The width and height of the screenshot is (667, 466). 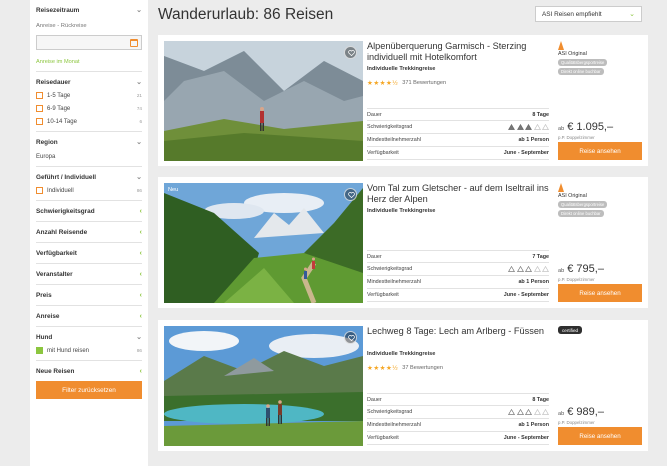 What do you see at coordinates (89, 390) in the screenshot?
I see `reset-filters-button: Filter zurücksetzen` at bounding box center [89, 390].